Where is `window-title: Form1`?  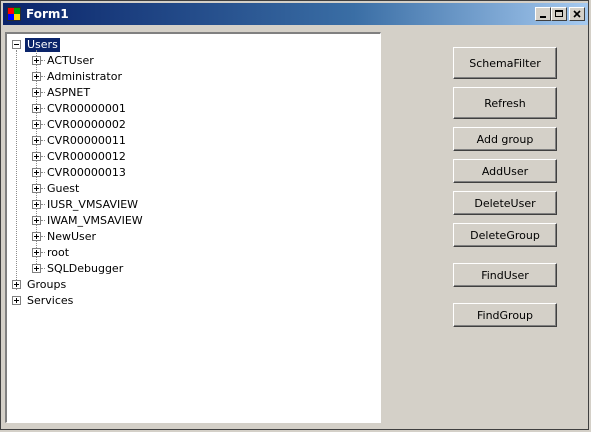
window-title: Form1 is located at coordinates (47, 14).